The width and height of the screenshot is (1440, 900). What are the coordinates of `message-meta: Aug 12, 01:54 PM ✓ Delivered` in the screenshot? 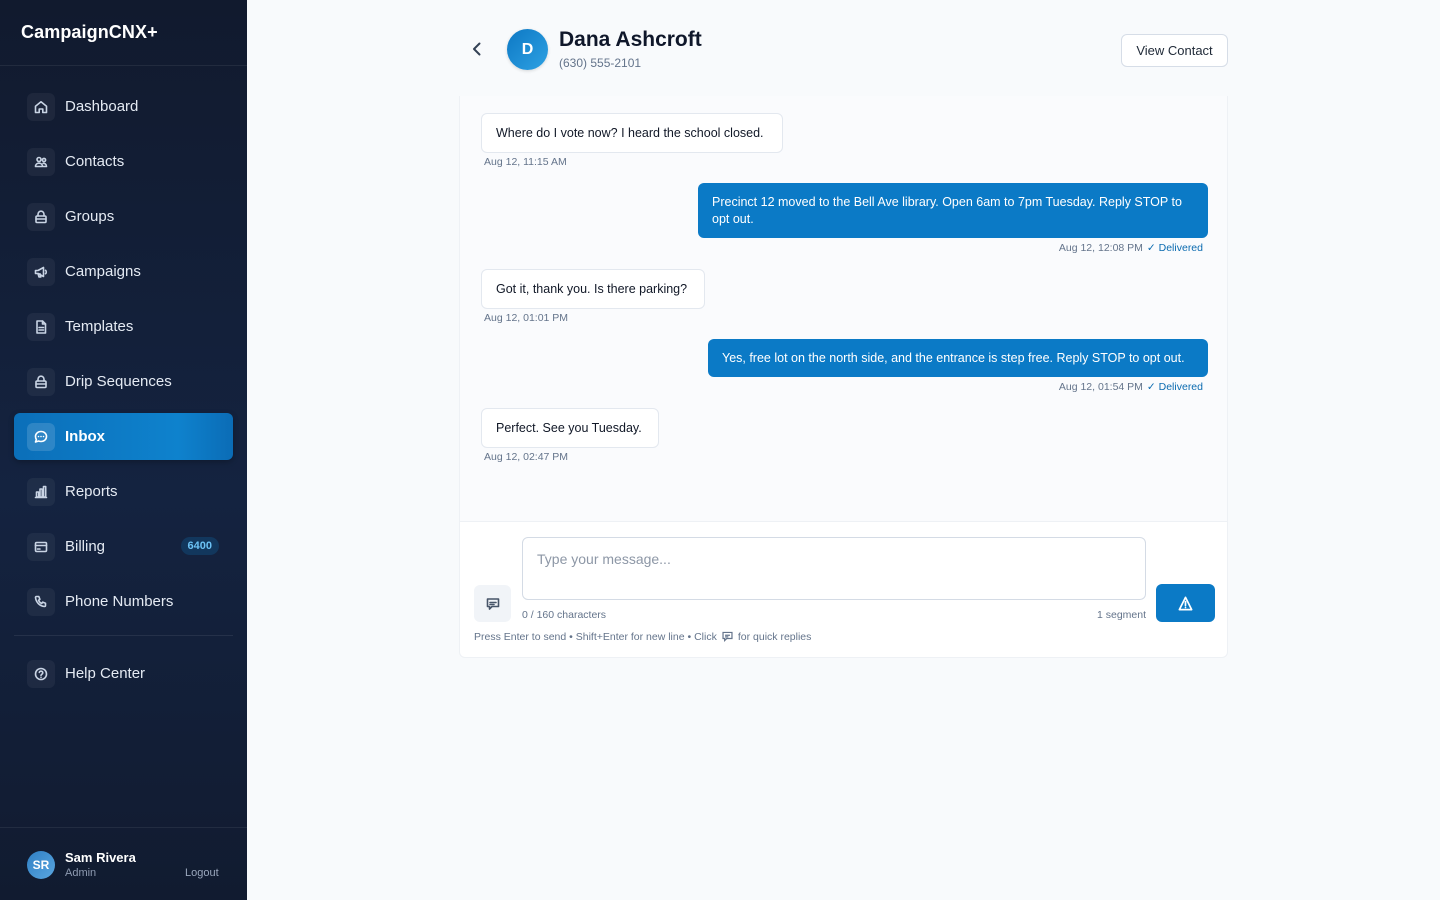 It's located at (1131, 387).